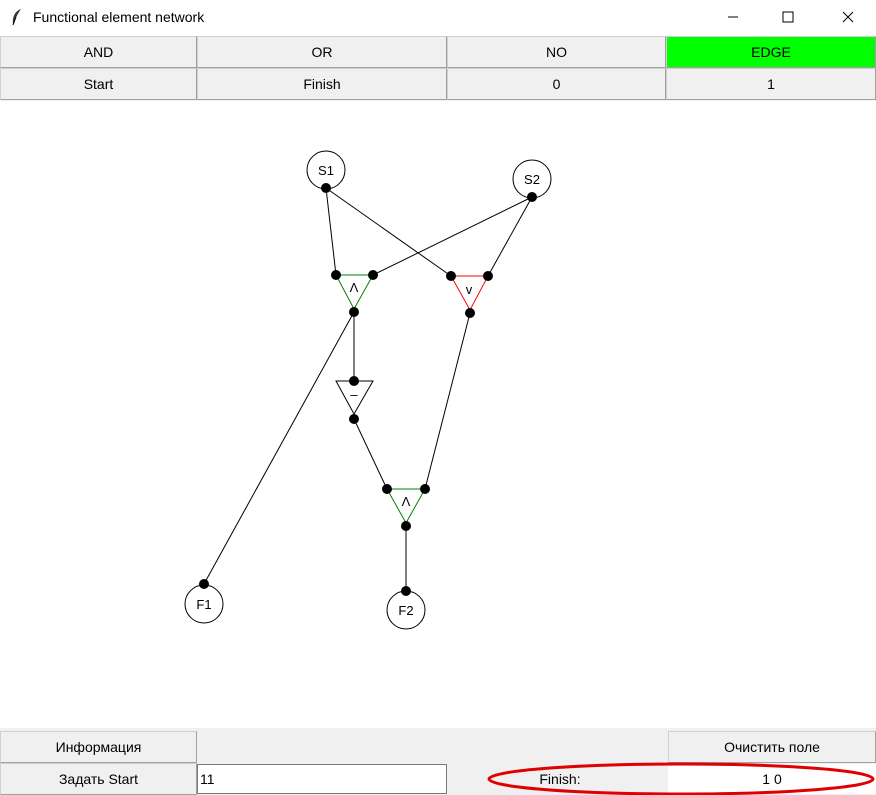 This screenshot has height=795, width=876. Describe the element at coordinates (98, 84) in the screenshot. I see `start-button: Start` at that location.